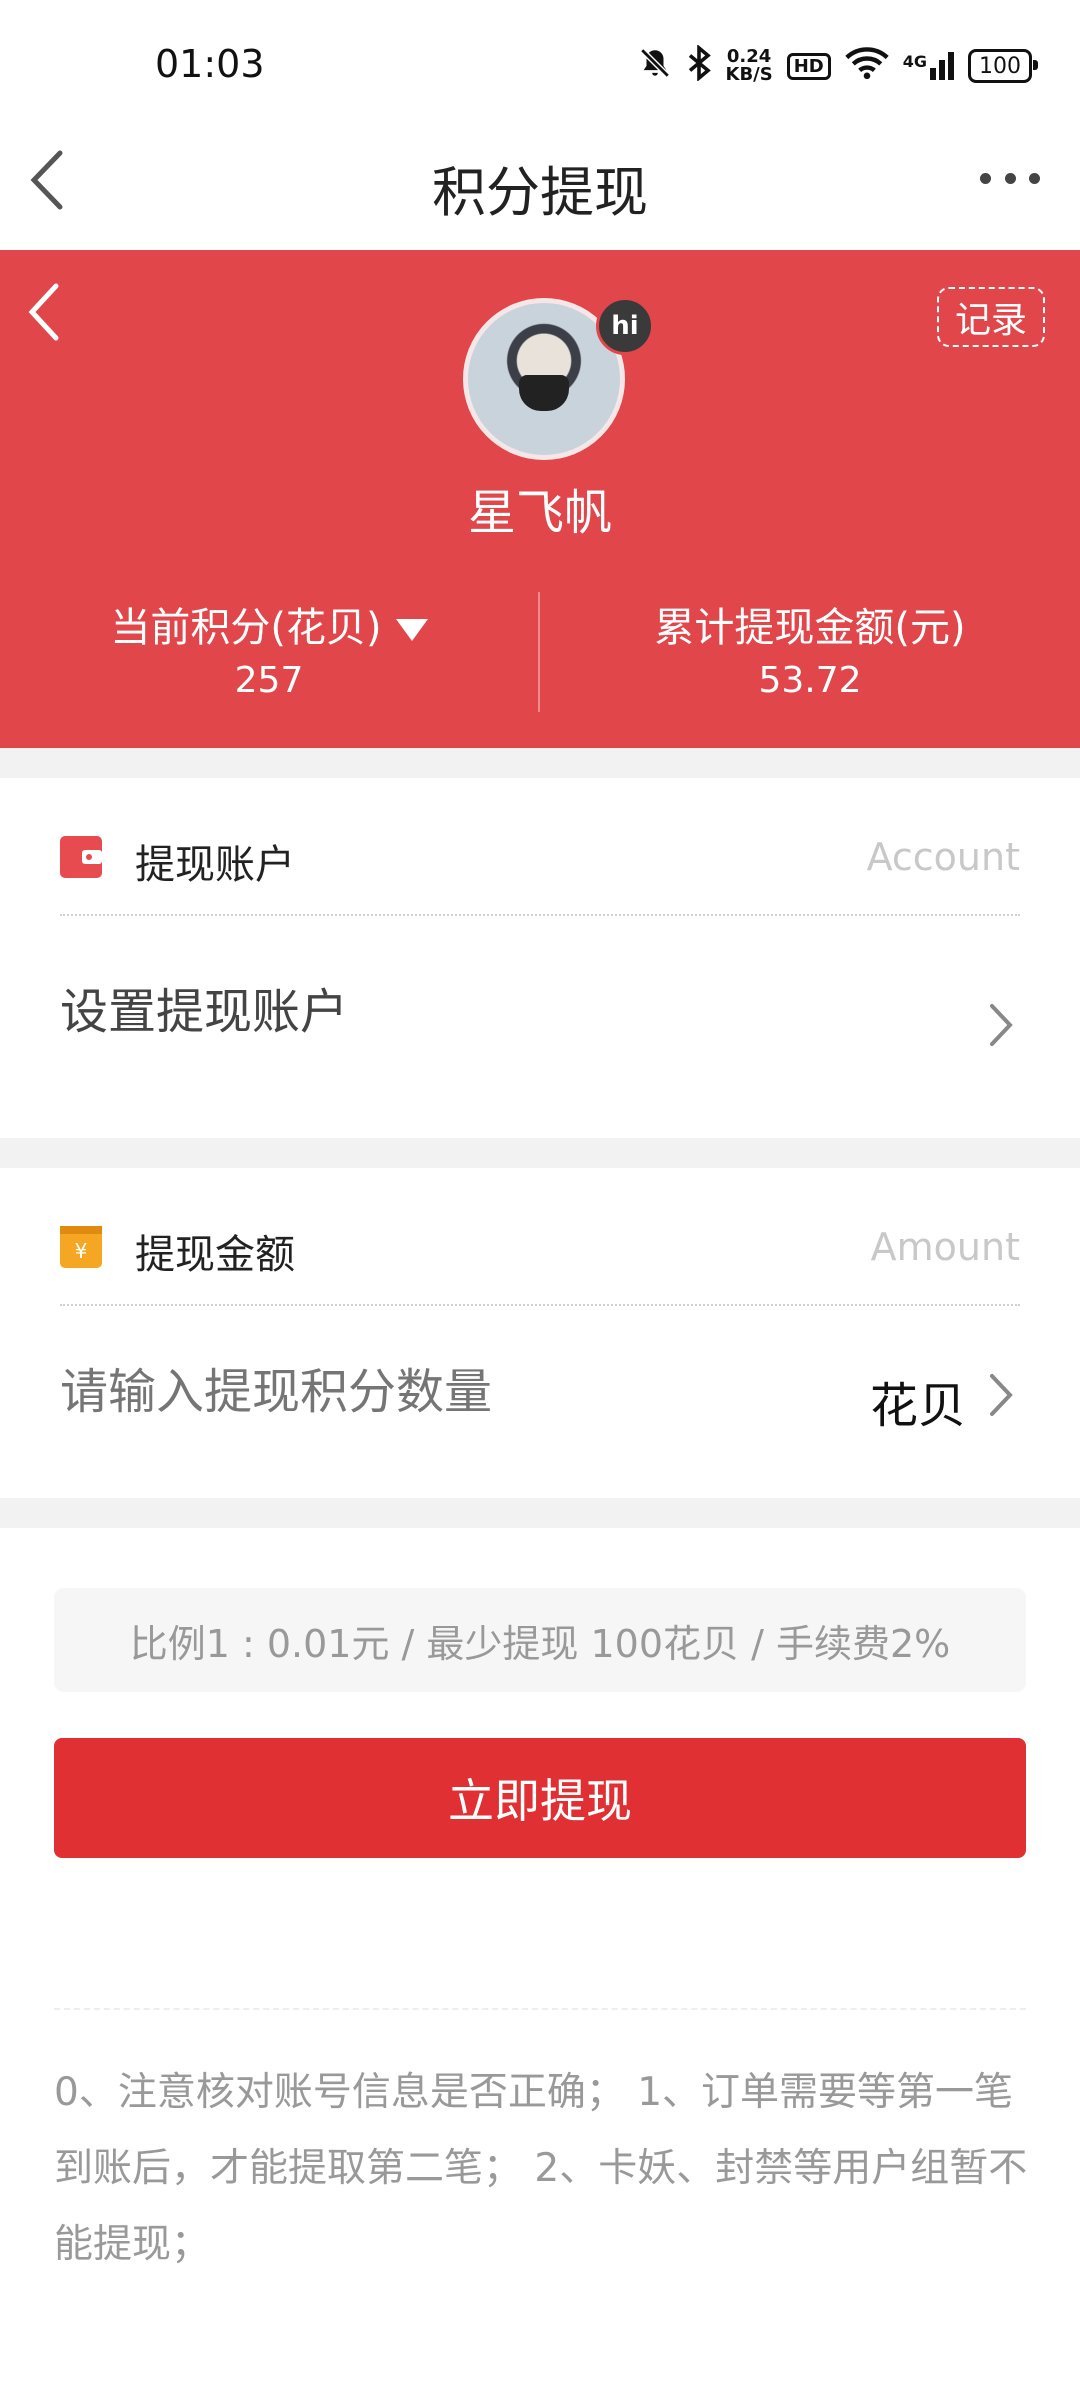 The height and width of the screenshot is (2400, 1080). What do you see at coordinates (808, 66) in the screenshot?
I see `hd-badge: HD` at bounding box center [808, 66].